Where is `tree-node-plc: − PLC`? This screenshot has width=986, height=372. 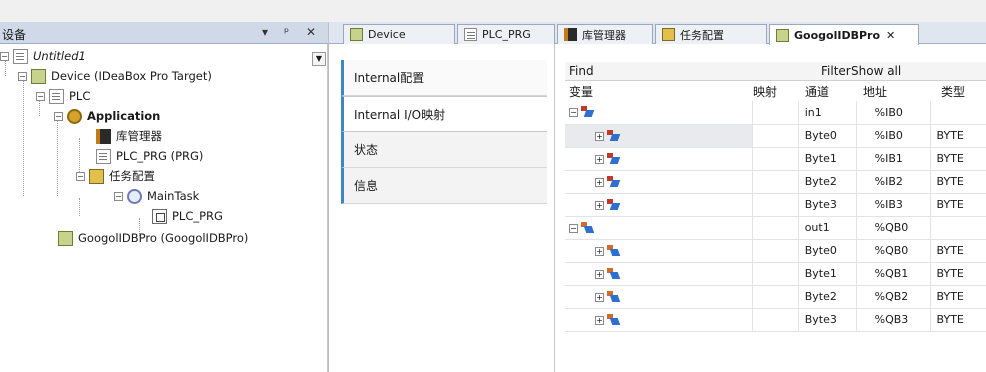 tree-node-plc: − PLC is located at coordinates (63, 96).